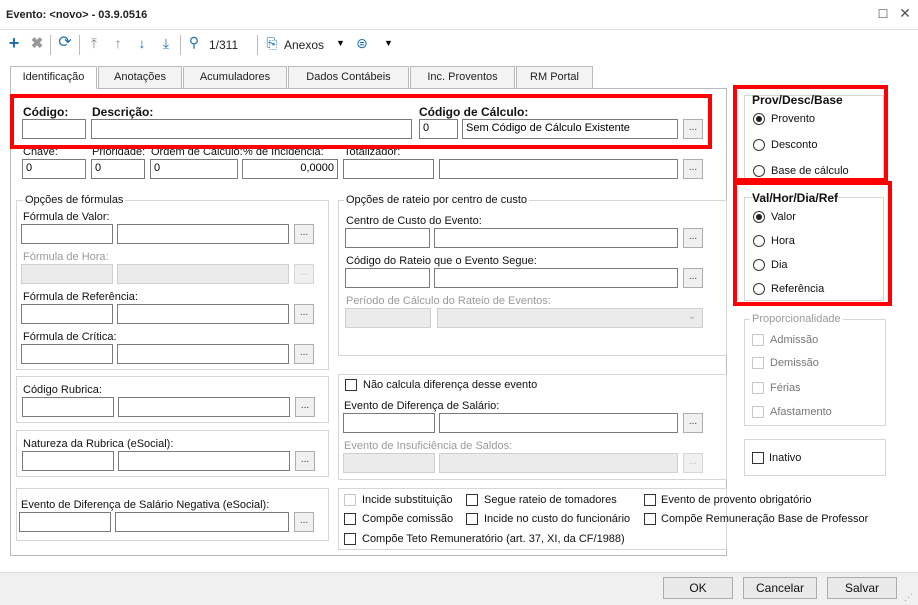  What do you see at coordinates (118, 169) in the screenshot?
I see `prioridade-field: 0` at bounding box center [118, 169].